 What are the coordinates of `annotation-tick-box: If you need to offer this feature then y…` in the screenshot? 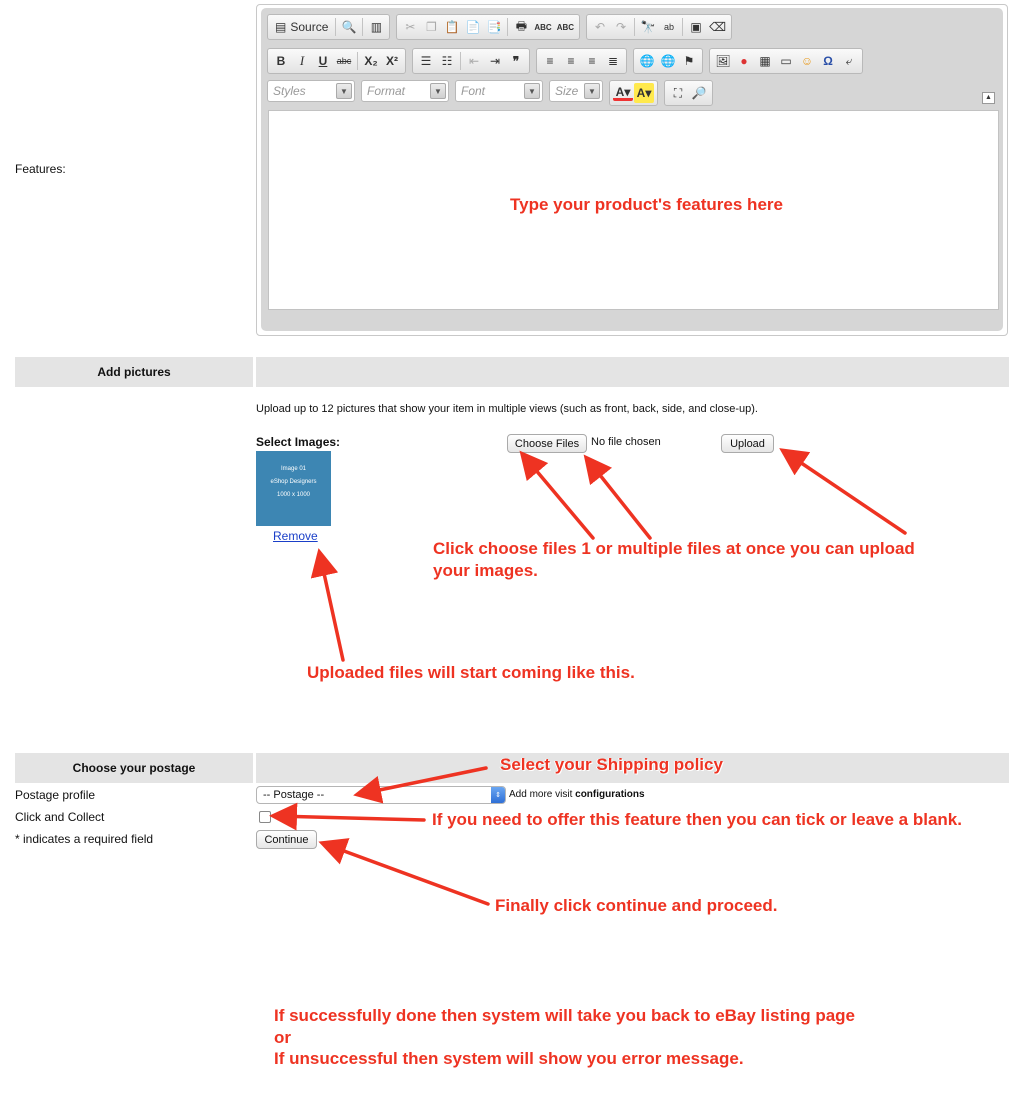 It's located at (697, 819).